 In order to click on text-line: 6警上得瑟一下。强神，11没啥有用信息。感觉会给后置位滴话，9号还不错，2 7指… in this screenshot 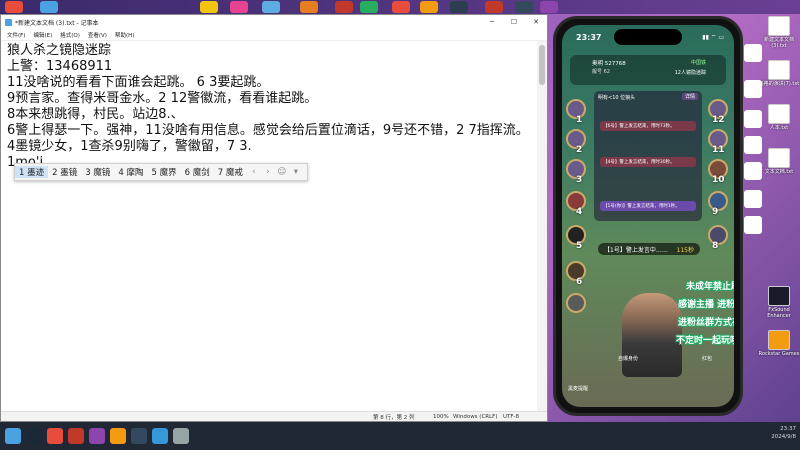, I will do `click(268, 130)`.